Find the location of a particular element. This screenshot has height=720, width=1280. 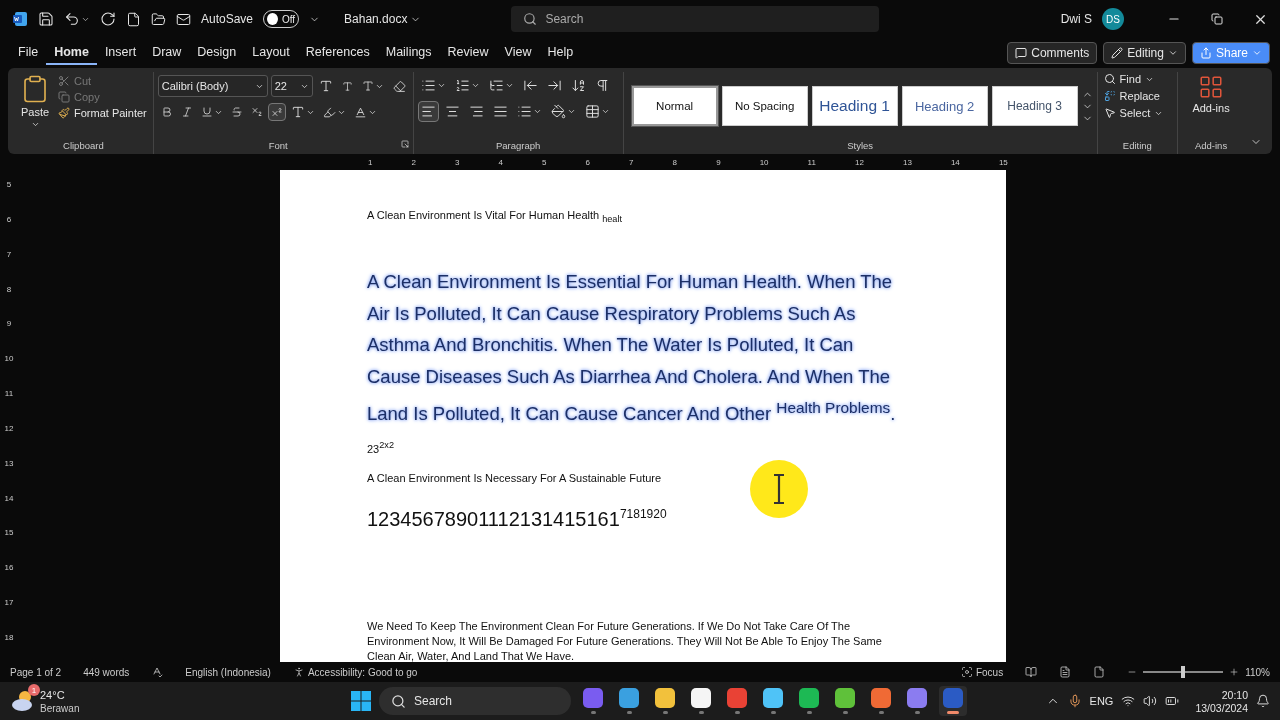

ruler-number: 5 is located at coordinates (544, 162).